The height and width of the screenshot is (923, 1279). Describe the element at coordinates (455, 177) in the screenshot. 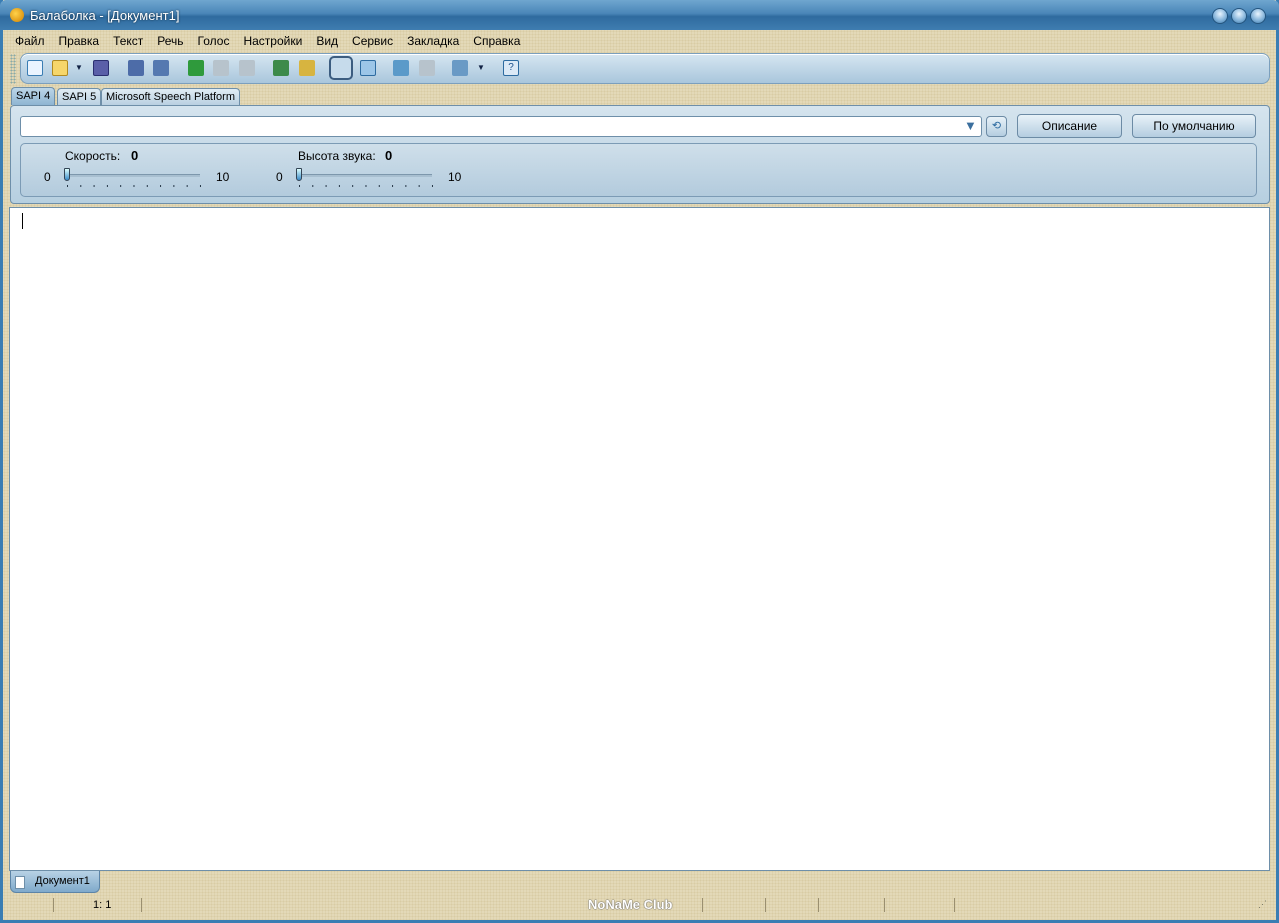

I see `pitch-max: 10` at that location.